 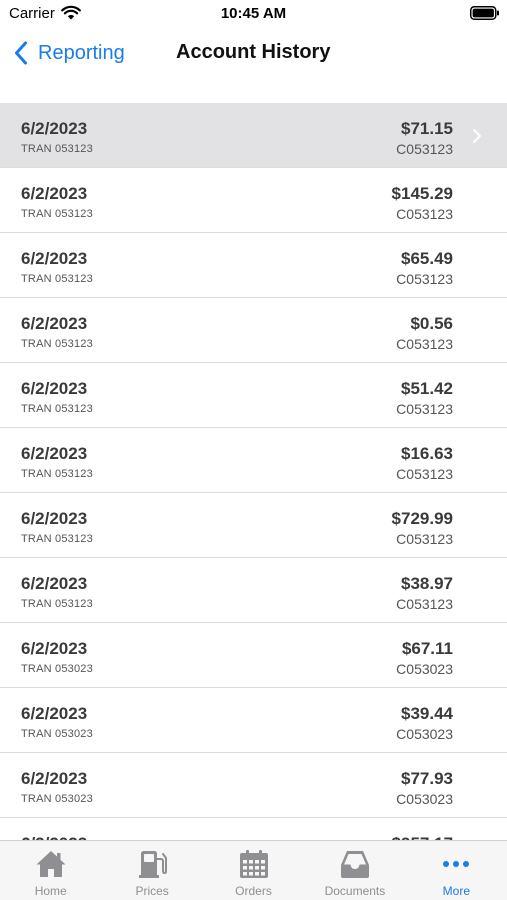 I want to click on tab-documents: Documents, so click(x=354, y=870).